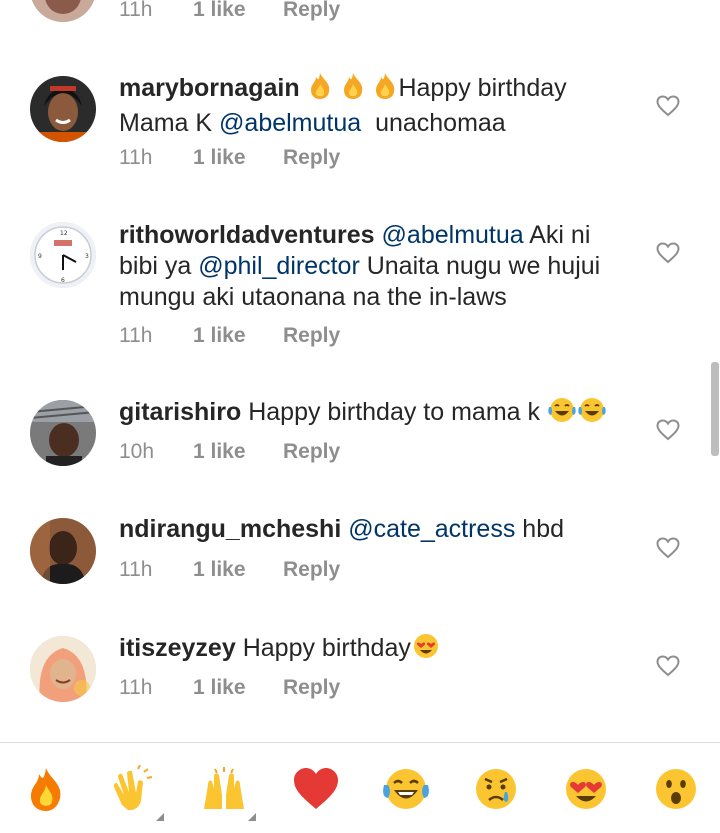 Image resolution: width=720 pixels, height=833 pixels. I want to click on comment-text: gitarishiro Happy birthday to mama k, so click(374, 414).